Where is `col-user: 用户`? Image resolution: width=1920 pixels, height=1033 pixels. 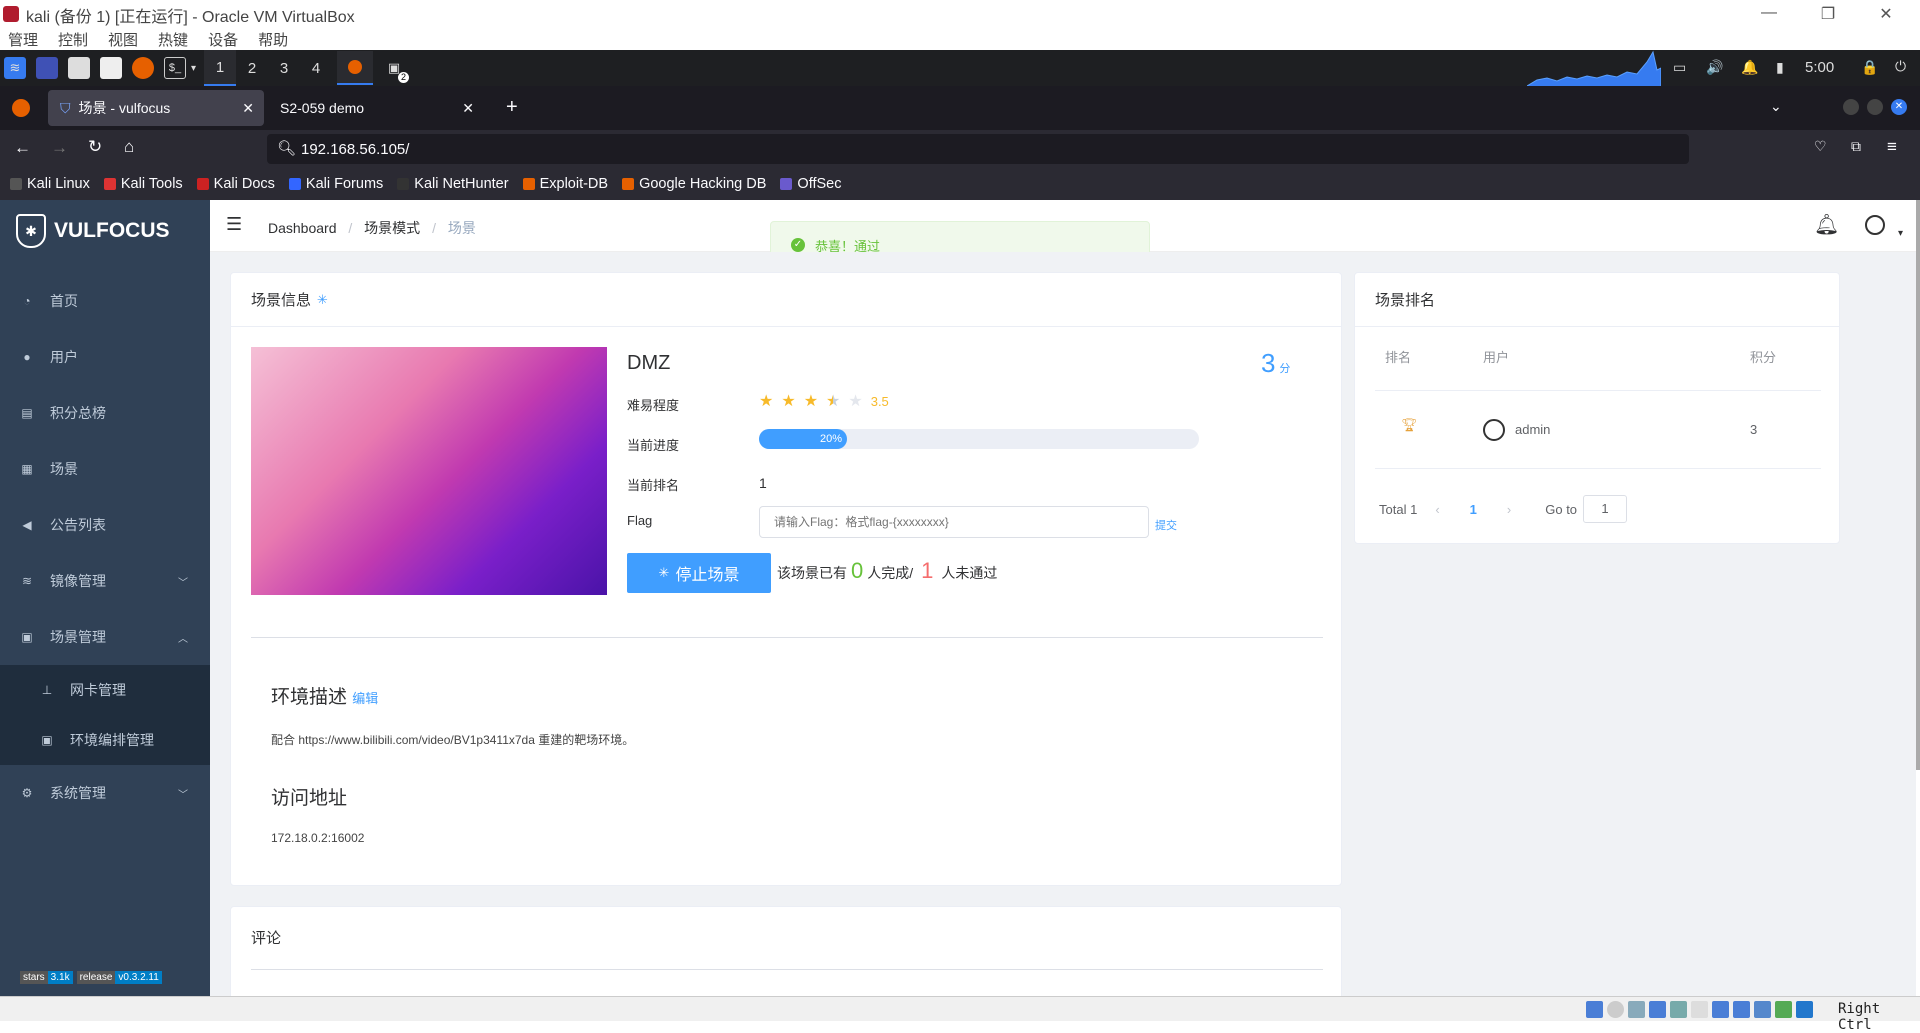
col-user: 用户 is located at coordinates (1496, 357).